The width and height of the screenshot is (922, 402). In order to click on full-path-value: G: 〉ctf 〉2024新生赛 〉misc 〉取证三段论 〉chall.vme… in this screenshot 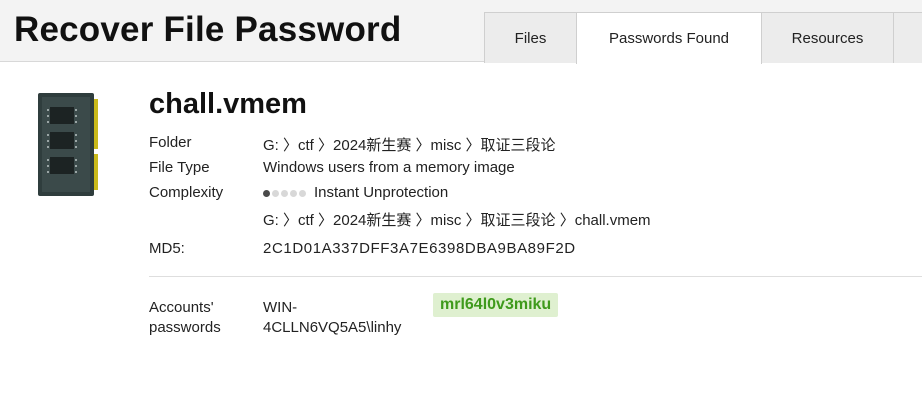, I will do `click(457, 219)`.